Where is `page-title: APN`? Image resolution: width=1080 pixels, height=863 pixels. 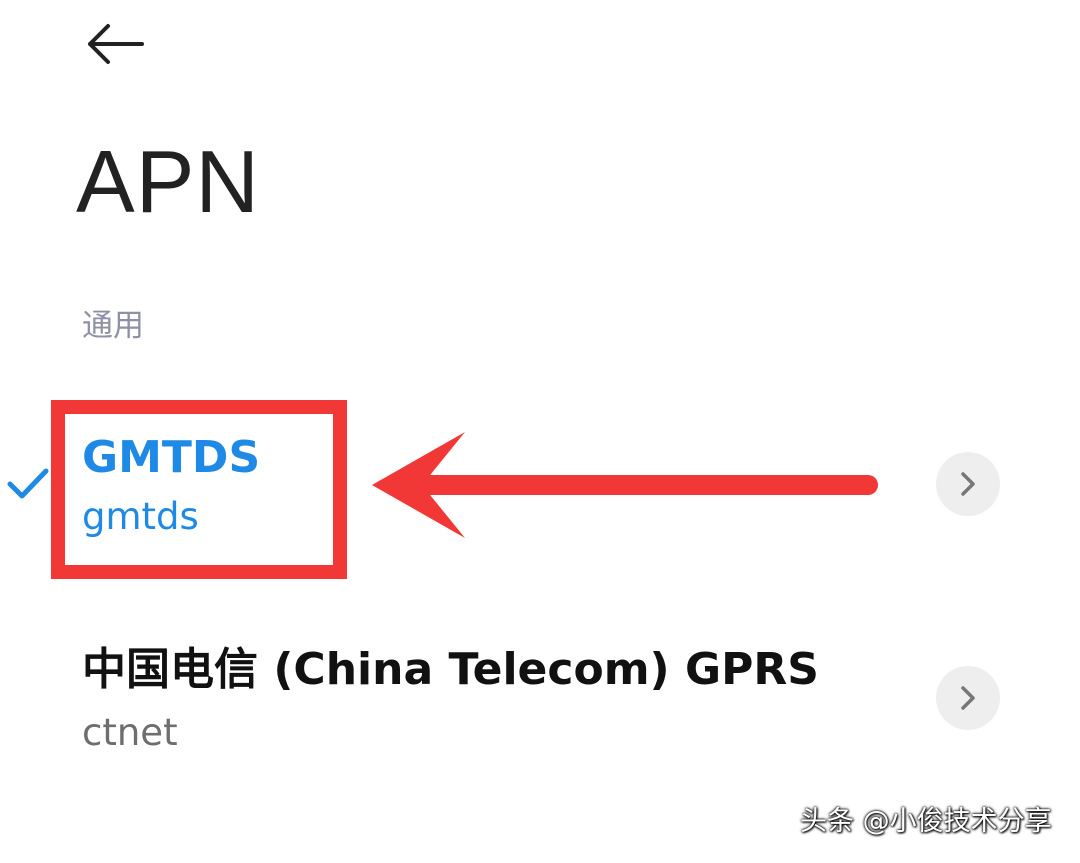 page-title: APN is located at coordinates (168, 181).